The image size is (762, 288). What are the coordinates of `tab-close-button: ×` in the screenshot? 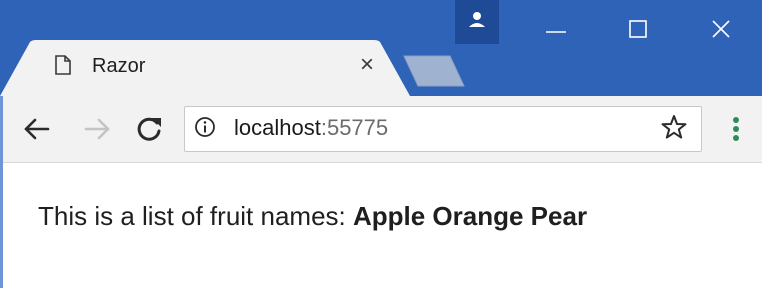 It's located at (367, 65).